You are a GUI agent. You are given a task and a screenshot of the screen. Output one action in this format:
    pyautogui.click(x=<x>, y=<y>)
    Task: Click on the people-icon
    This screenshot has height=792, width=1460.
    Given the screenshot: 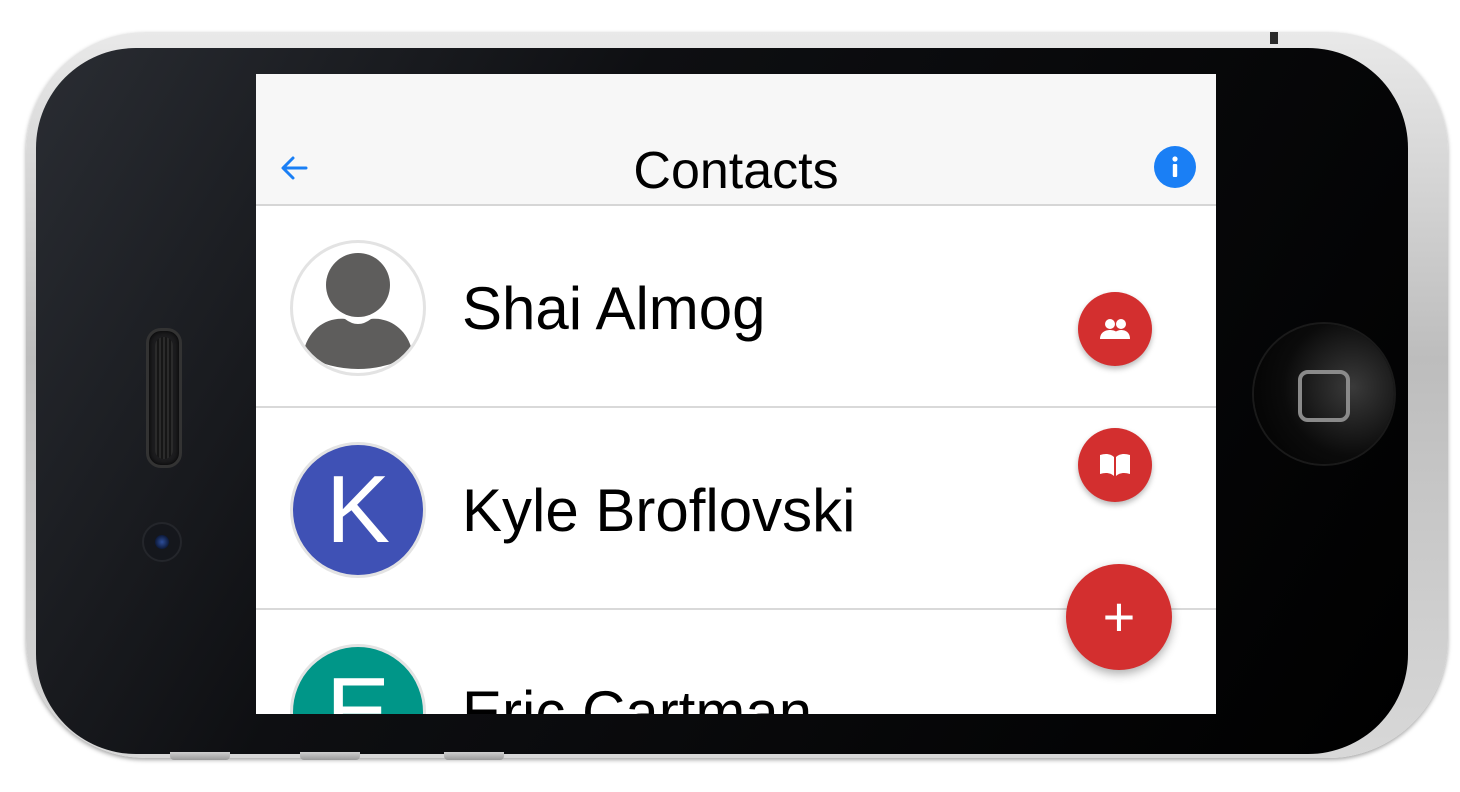 What is the action you would take?
    pyautogui.click(x=1115, y=329)
    